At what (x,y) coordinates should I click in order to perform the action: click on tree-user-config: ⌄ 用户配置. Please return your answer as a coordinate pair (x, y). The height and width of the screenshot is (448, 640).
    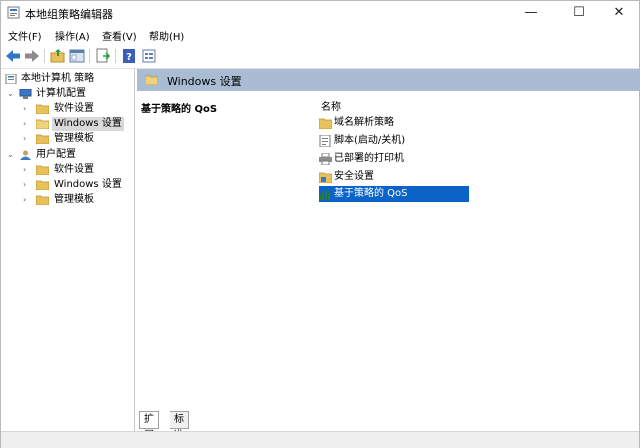
    Looking at the image, I should click on (70, 155).